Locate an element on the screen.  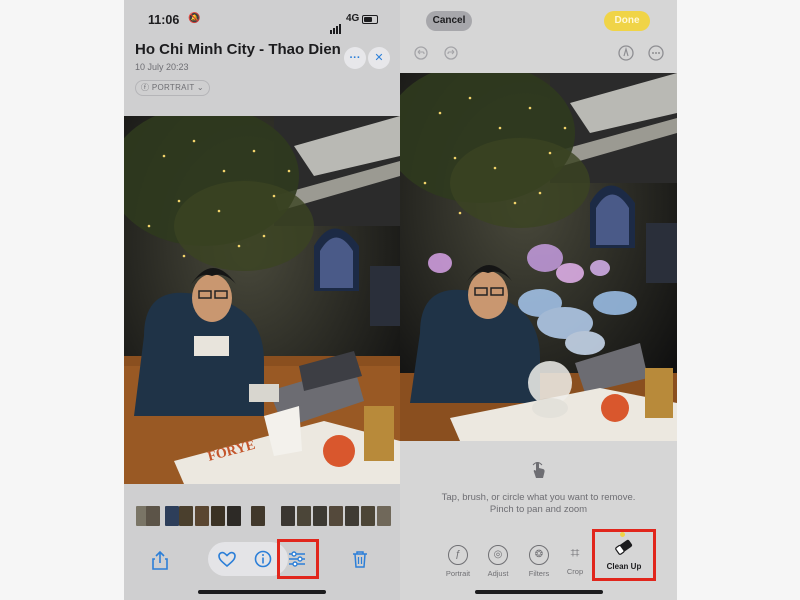
filters-tool: ❂ Filters is located at coordinates (539, 561).